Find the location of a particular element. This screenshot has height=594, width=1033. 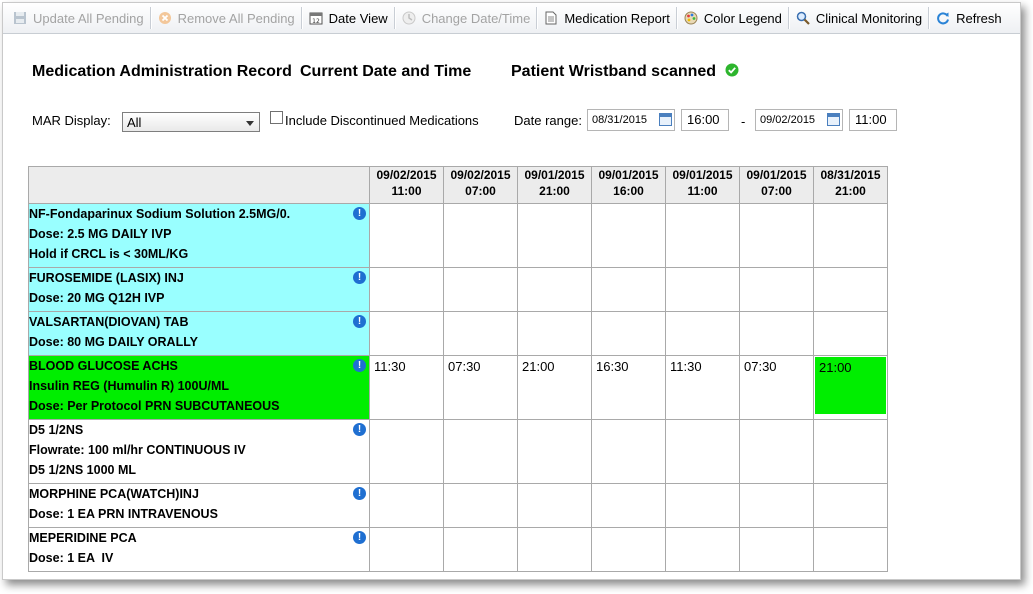

medication-row: MEPERIDINE PCA Dose: 1 EA IV ! is located at coordinates (458, 549).